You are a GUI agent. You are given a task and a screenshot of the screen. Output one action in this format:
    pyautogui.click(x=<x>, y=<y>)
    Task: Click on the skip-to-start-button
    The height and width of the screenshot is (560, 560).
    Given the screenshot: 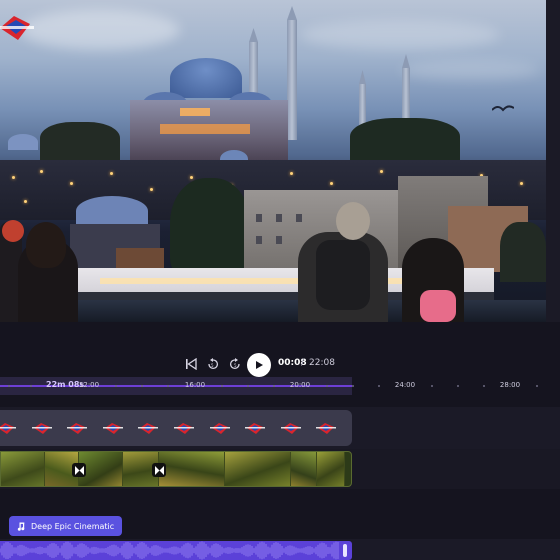 What is the action you would take?
    pyautogui.click(x=191, y=364)
    